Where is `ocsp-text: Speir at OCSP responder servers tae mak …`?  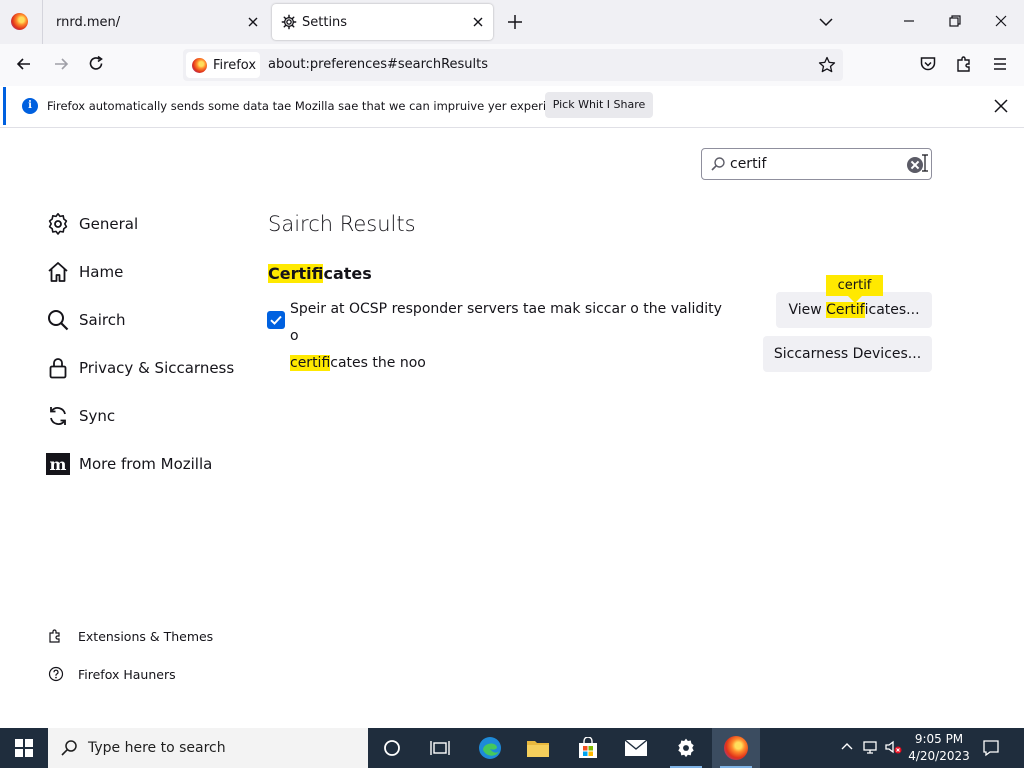
ocsp-text: Speir at OCSP responder servers tae mak … is located at coordinates (506, 322).